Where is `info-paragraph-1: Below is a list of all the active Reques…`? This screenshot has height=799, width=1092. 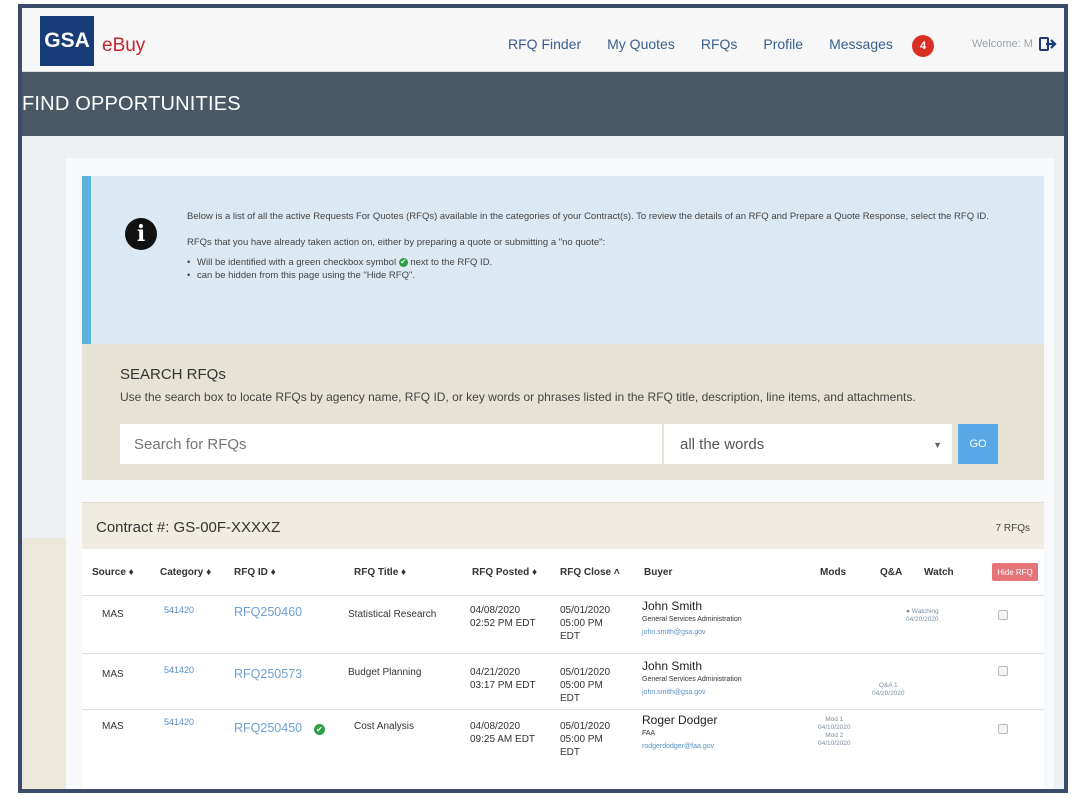 info-paragraph-1: Below is a list of all the active Reques… is located at coordinates (588, 216).